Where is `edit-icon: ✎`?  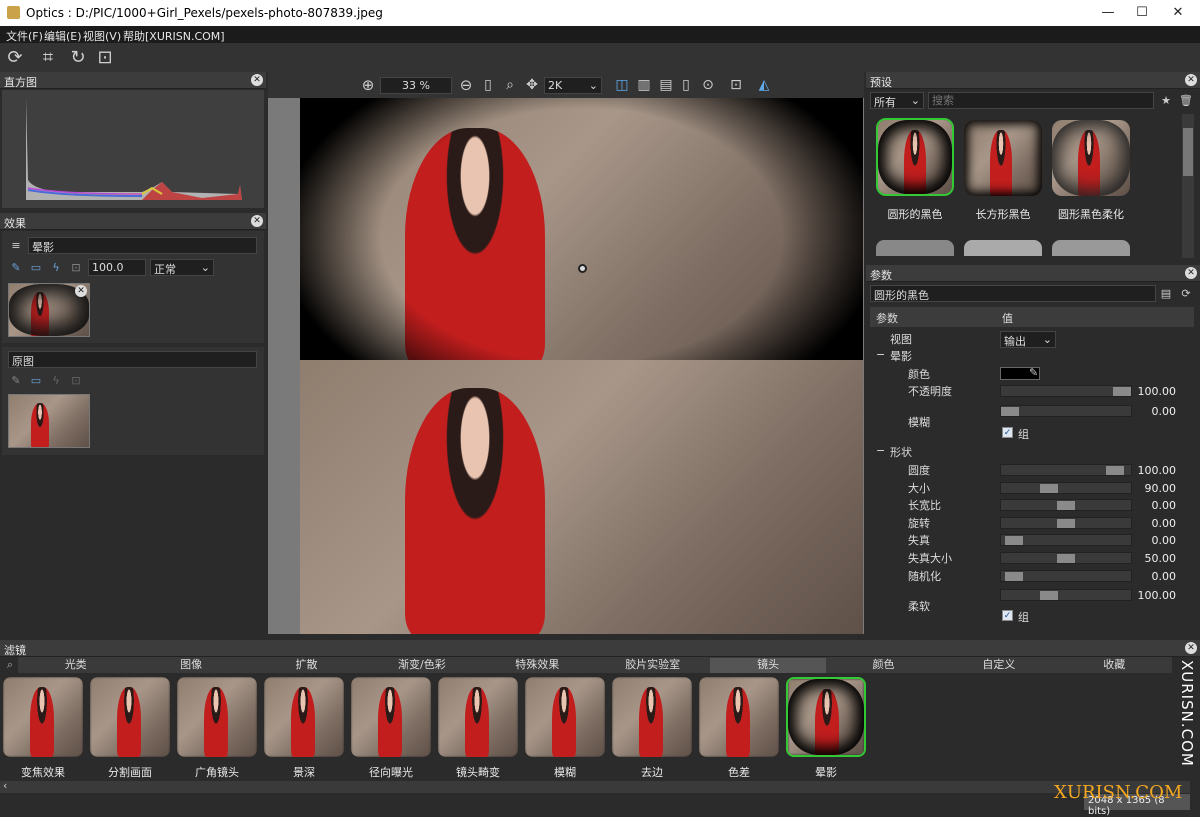
edit-icon: ✎ is located at coordinates (16, 381).